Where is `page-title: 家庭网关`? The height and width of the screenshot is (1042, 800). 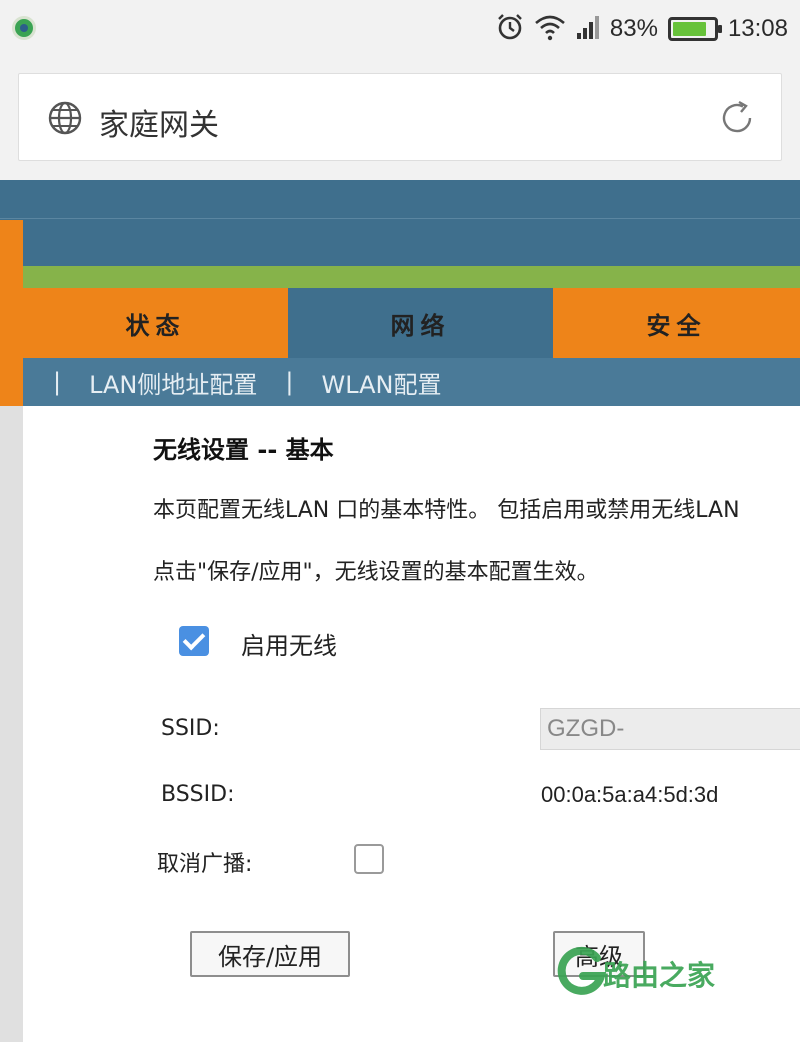 page-title: 家庭网关 is located at coordinates (159, 125).